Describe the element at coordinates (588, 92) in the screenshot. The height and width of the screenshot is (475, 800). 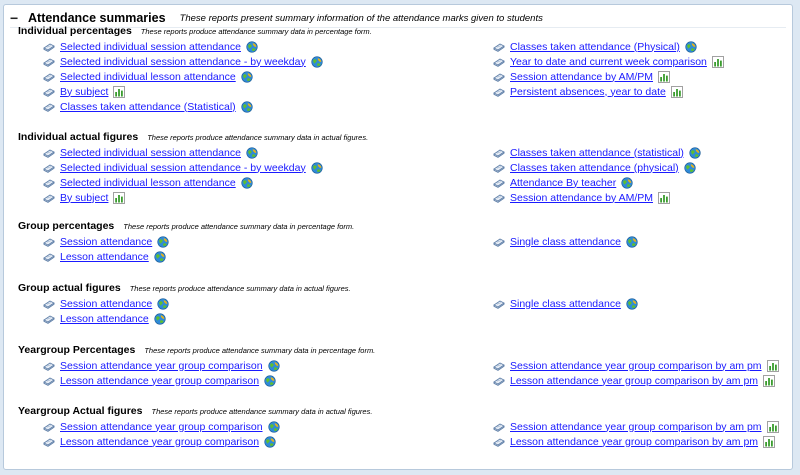
I see `report-link: Persistent absences, year to date` at that location.